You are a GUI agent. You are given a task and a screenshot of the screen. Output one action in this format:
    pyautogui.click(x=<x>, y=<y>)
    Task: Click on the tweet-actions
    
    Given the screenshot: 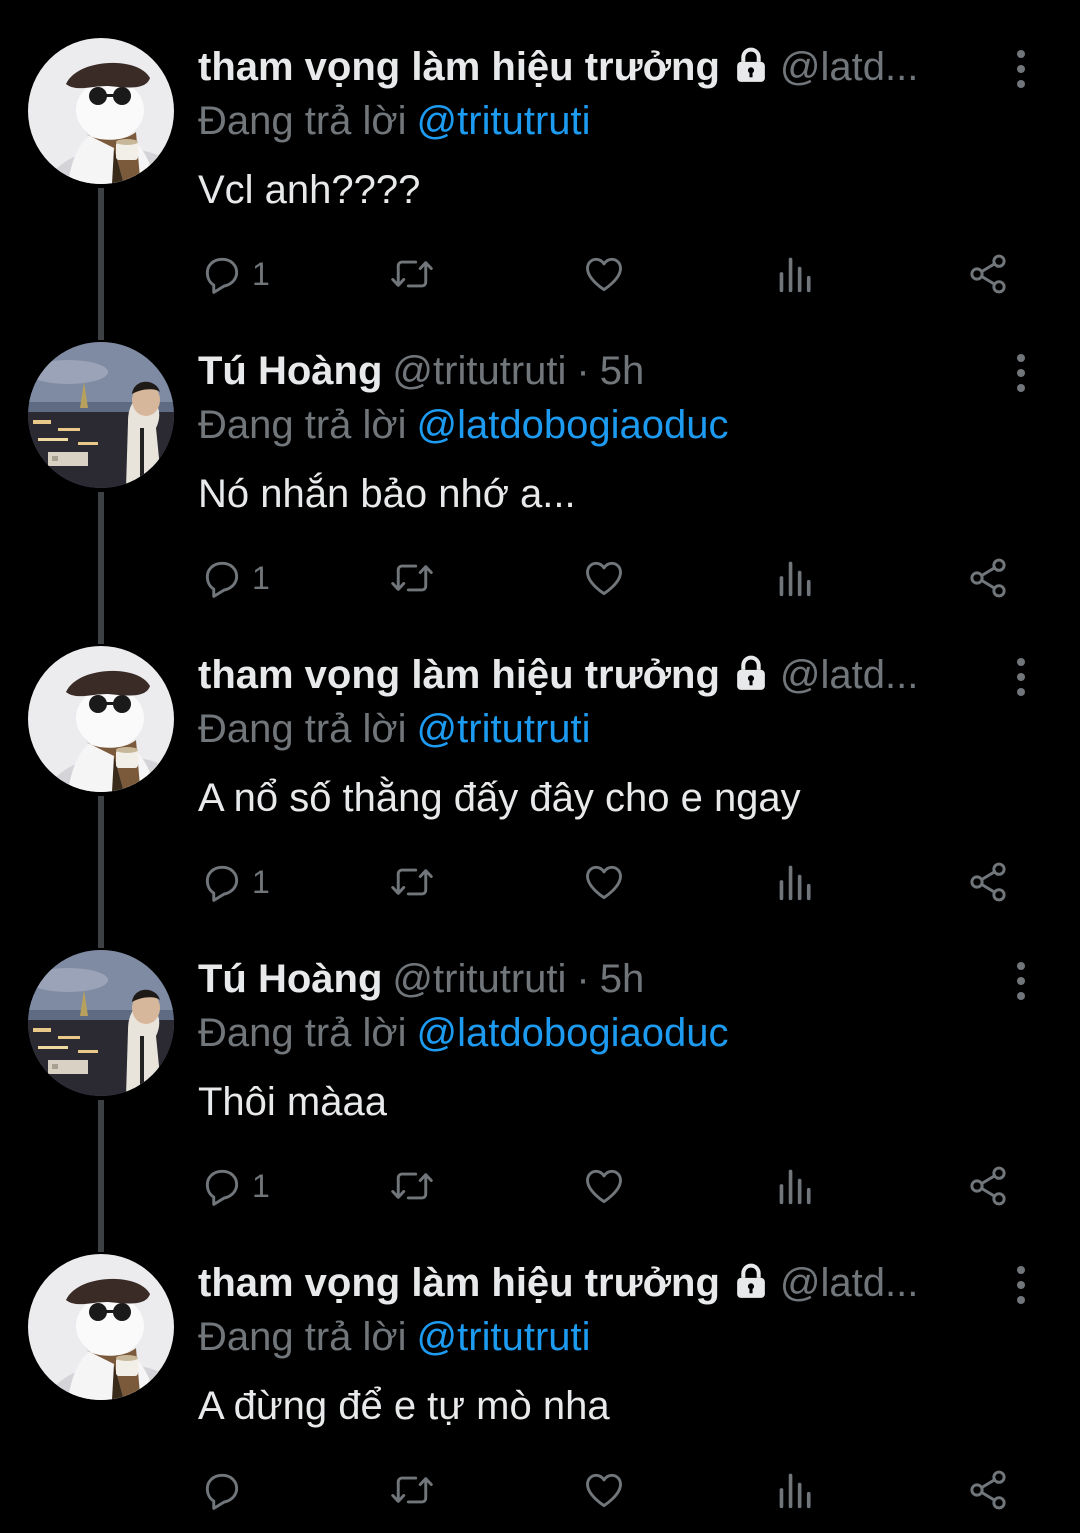 What is the action you would take?
    pyautogui.click(x=540, y=1490)
    